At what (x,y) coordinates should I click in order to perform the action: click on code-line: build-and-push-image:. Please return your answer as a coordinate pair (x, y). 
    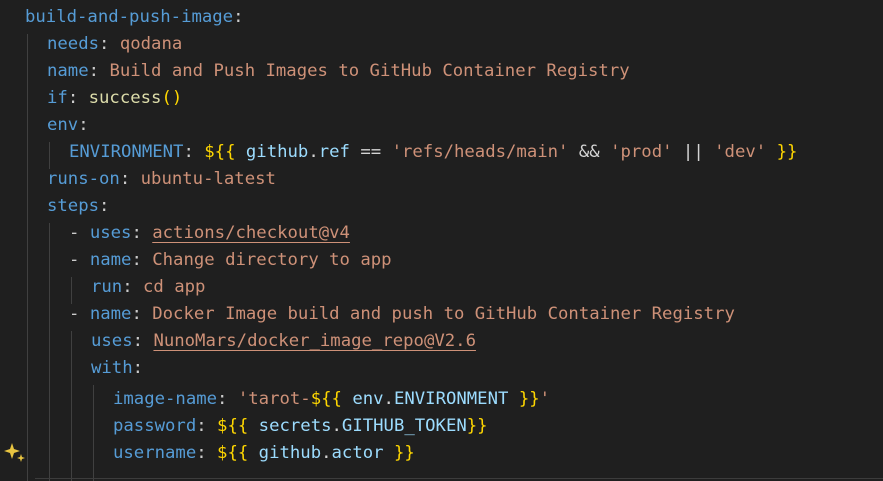
    Looking at the image, I should click on (134, 17).